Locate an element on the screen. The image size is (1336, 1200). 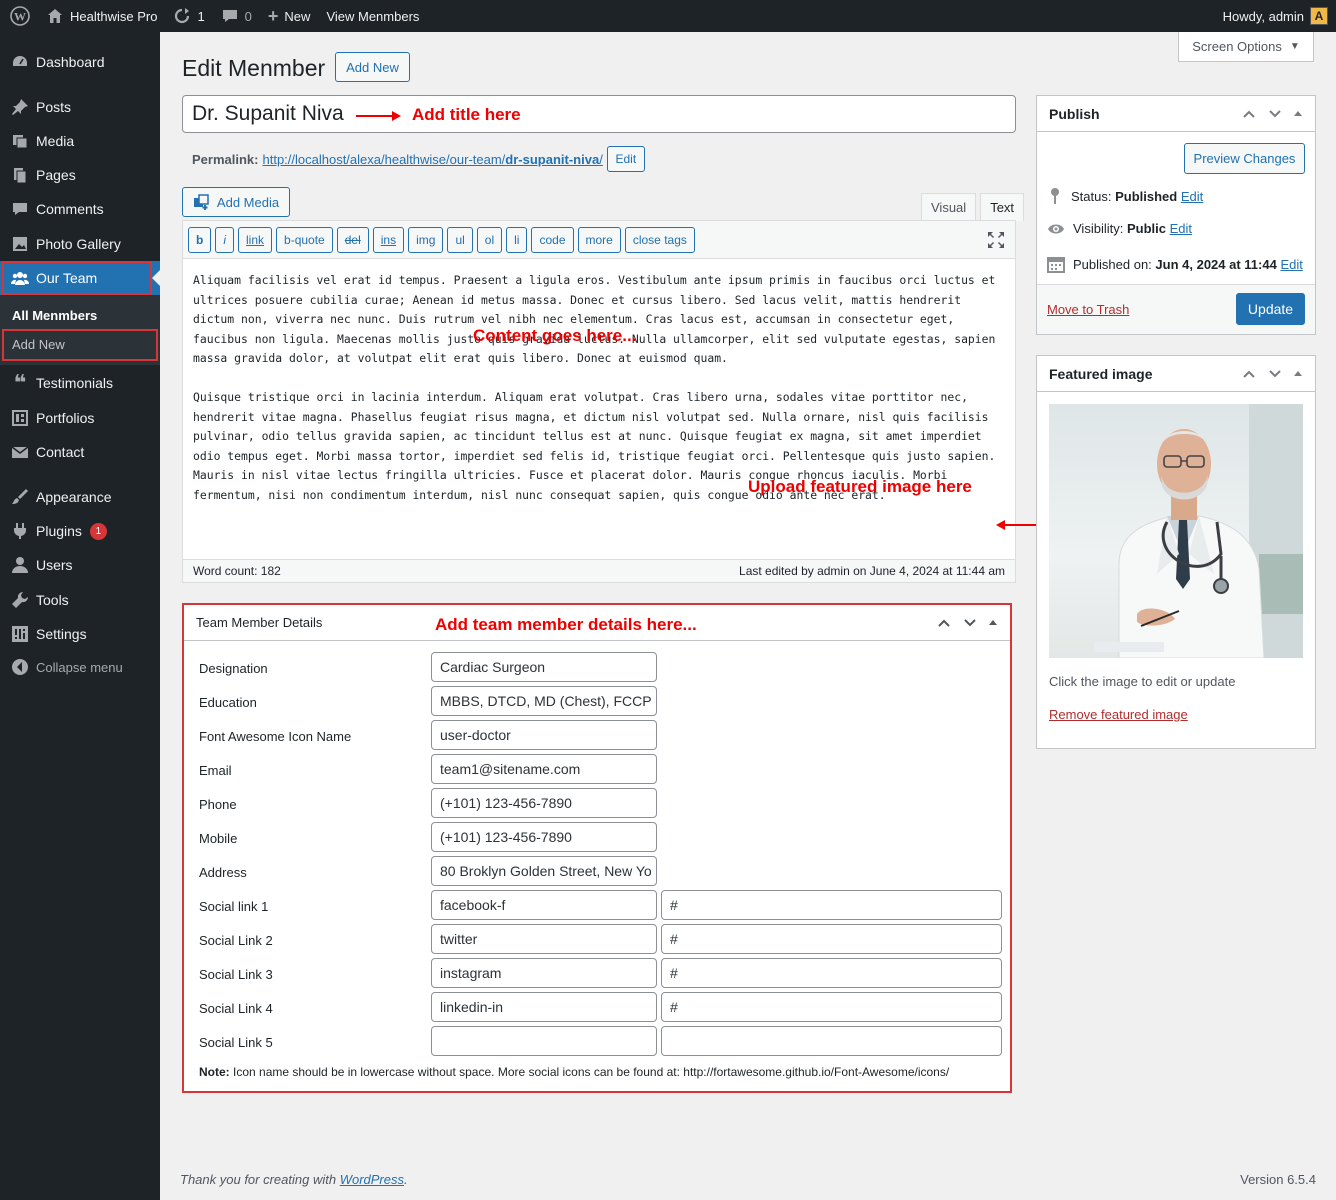
qt-link-button: link is located at coordinates (255, 239).